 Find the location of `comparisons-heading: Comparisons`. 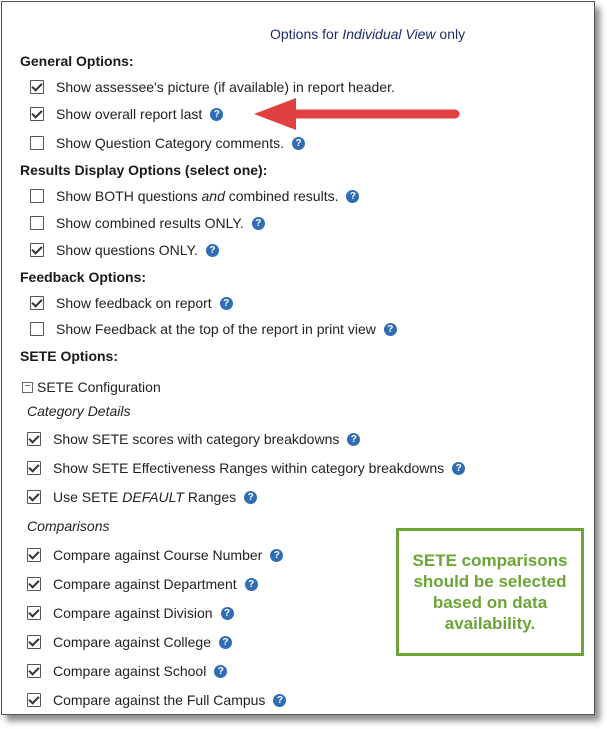

comparisons-heading: Comparisons is located at coordinates (68, 526).